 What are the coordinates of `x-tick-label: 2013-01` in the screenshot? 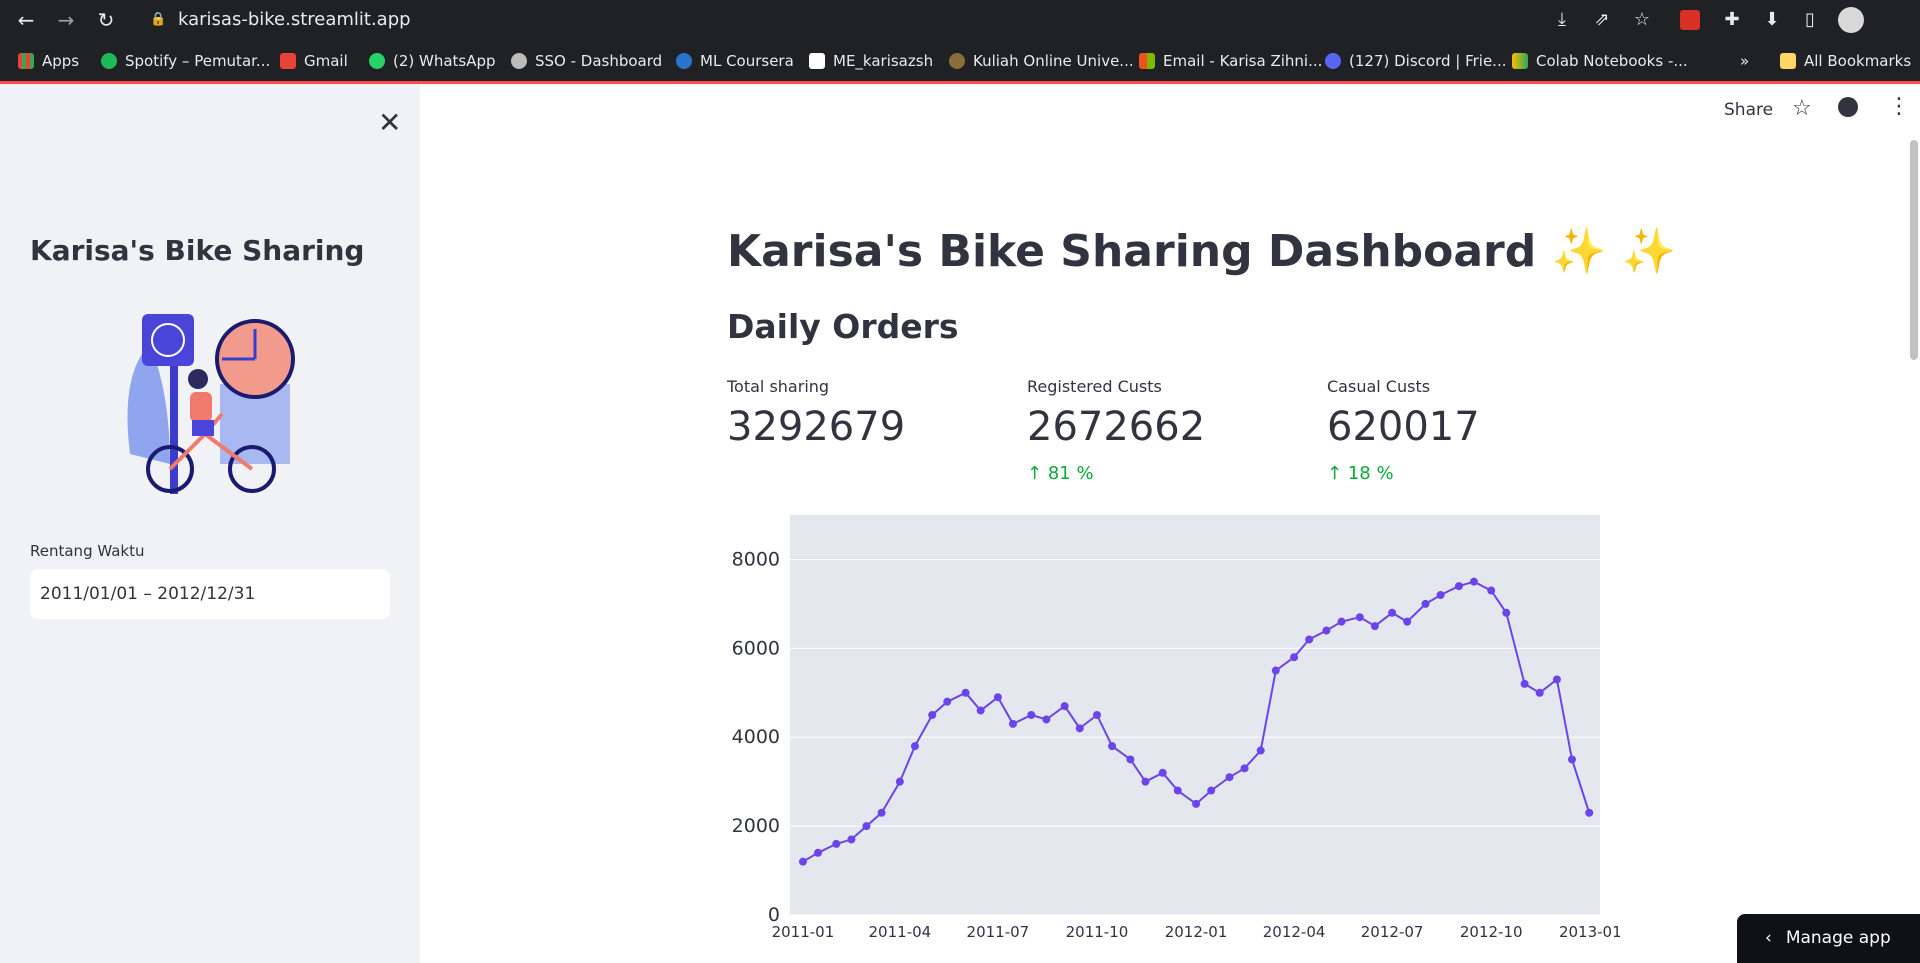 It's located at (1589, 932).